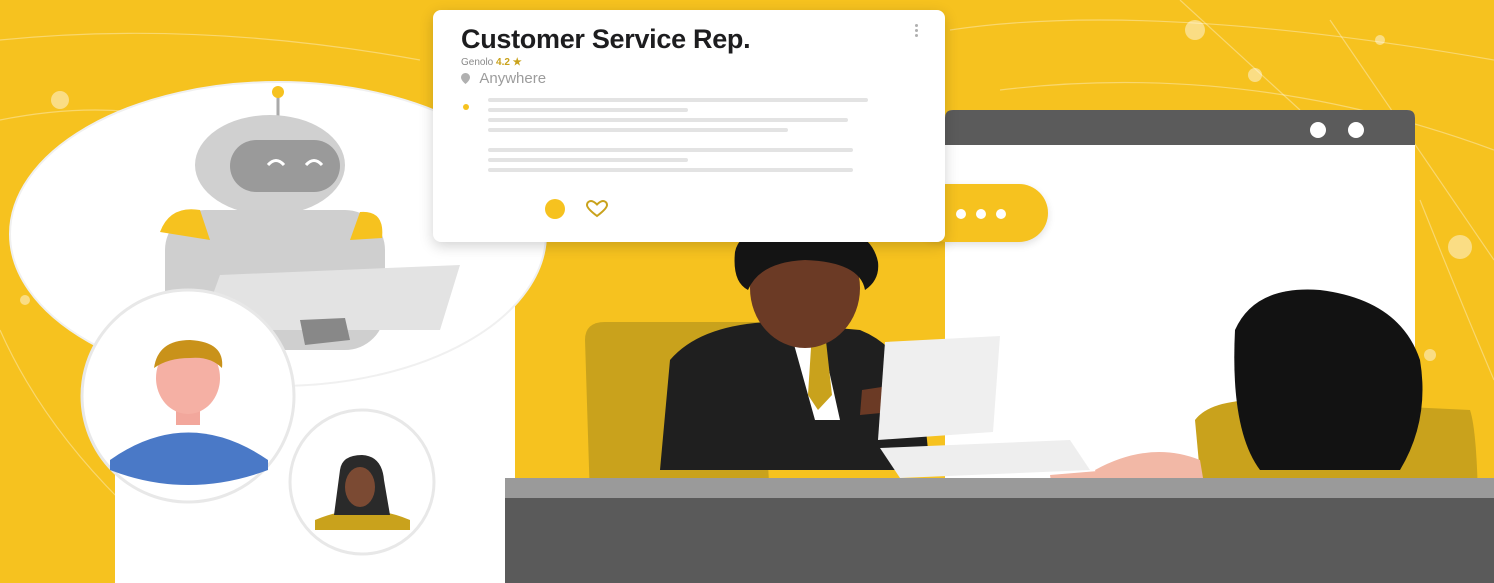  What do you see at coordinates (513, 78) in the screenshot?
I see `location-label: Anywhere` at bounding box center [513, 78].